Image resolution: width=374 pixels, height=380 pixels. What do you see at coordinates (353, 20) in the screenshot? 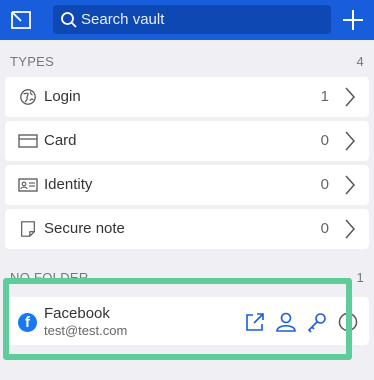
I see `plus-icon` at bounding box center [353, 20].